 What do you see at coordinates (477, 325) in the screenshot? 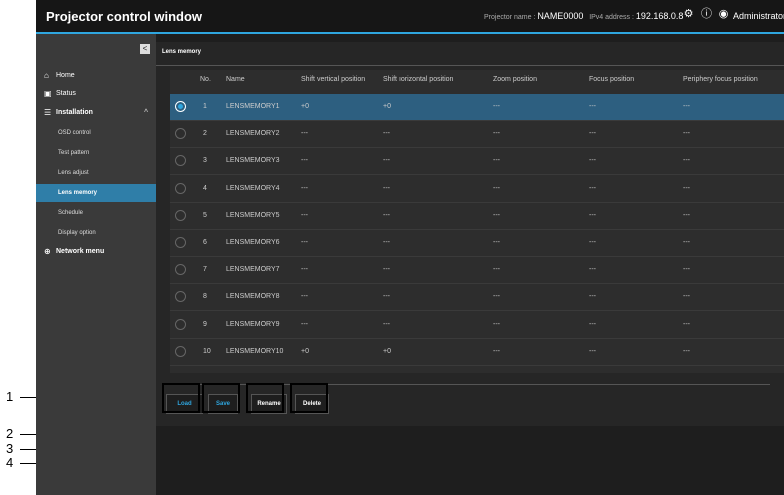
I see `table-row: 9 LENSMEMORY9 --- --- --- --- ---` at bounding box center [477, 325].